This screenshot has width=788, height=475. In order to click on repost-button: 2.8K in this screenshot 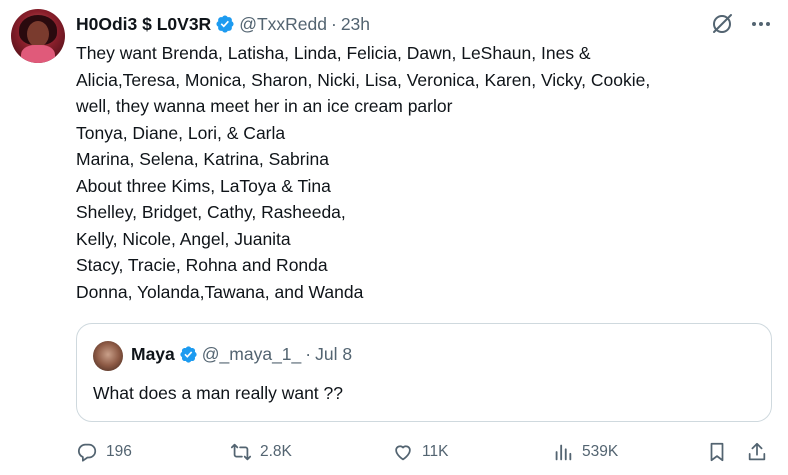, I will do `click(261, 452)`.